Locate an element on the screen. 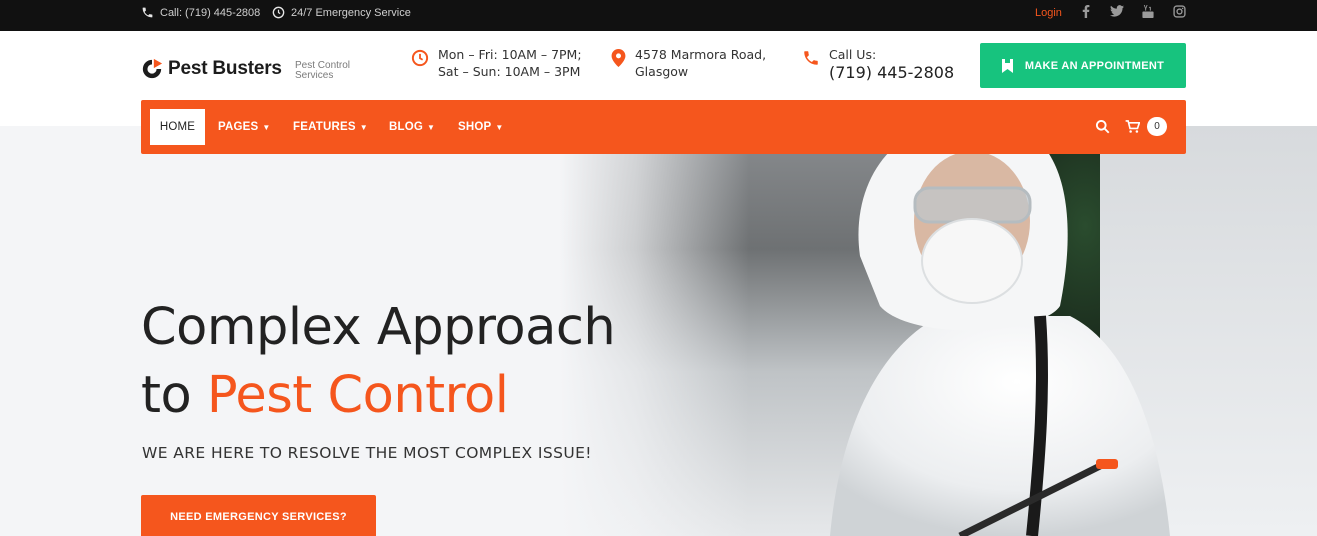 This screenshot has width=1317, height=536. nav-shop-label: SHOP is located at coordinates (475, 127).